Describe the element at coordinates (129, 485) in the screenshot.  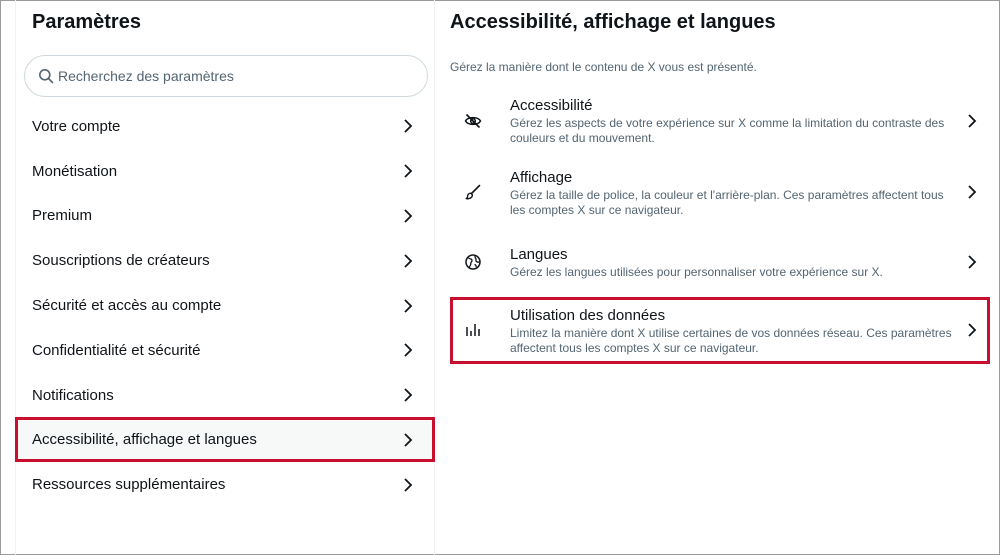
I see `menu-item-label: Ressources supplémentaires` at that location.